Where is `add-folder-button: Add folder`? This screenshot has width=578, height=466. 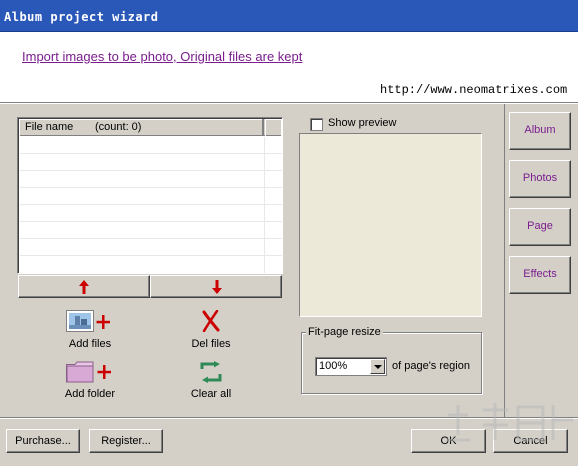 add-folder-button: Add folder is located at coordinates (90, 381).